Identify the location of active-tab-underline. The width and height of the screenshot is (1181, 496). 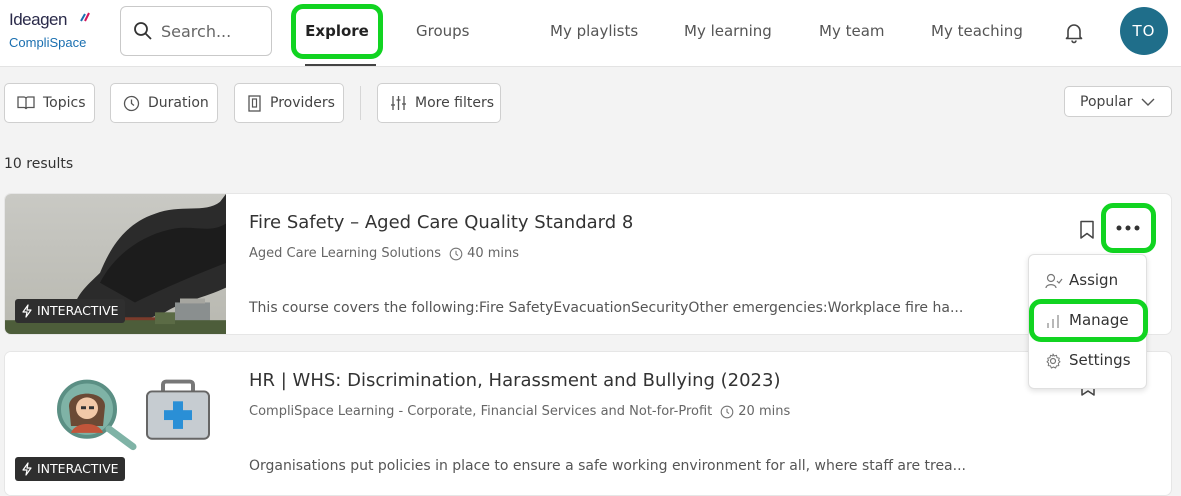
(340, 65).